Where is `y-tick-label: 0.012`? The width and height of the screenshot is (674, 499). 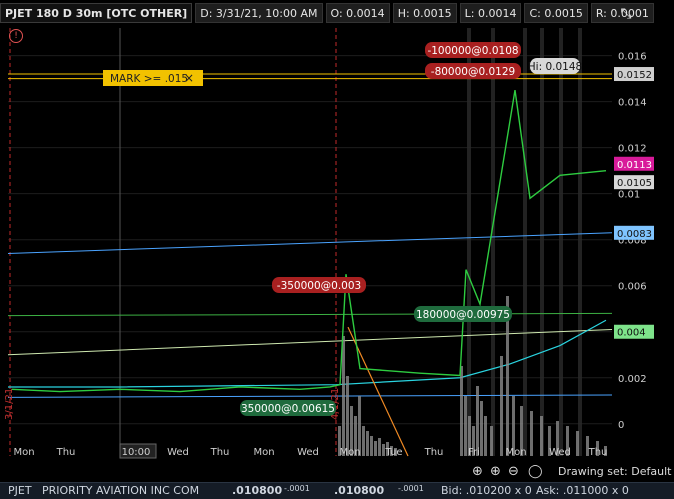 y-tick-label: 0.012 is located at coordinates (632, 149).